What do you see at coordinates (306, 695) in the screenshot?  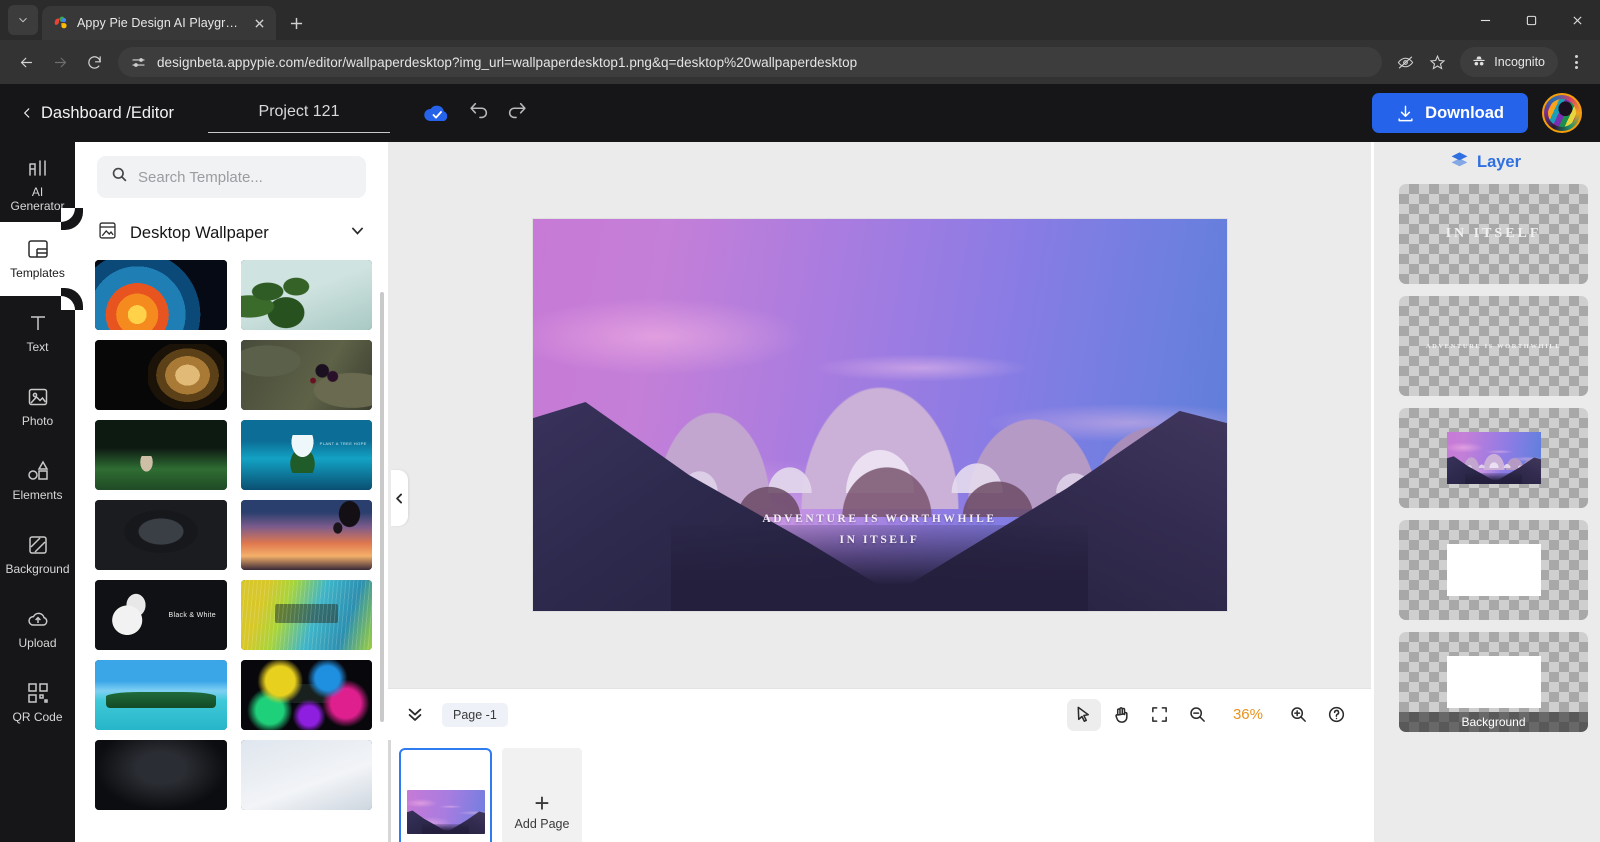 I see `template-card-neon-splash` at bounding box center [306, 695].